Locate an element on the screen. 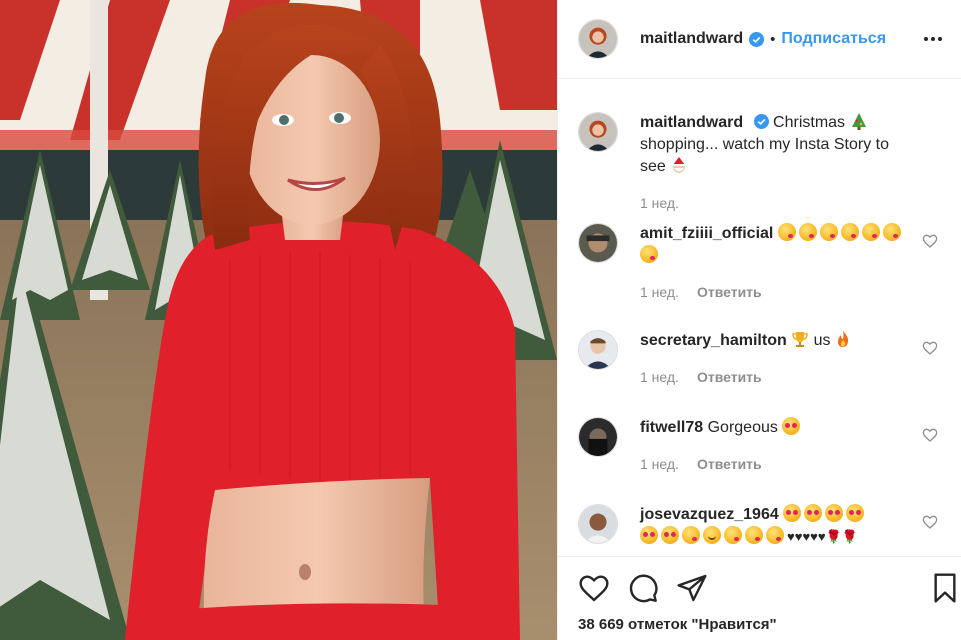  author-username: maitlandward is located at coordinates (691, 39).